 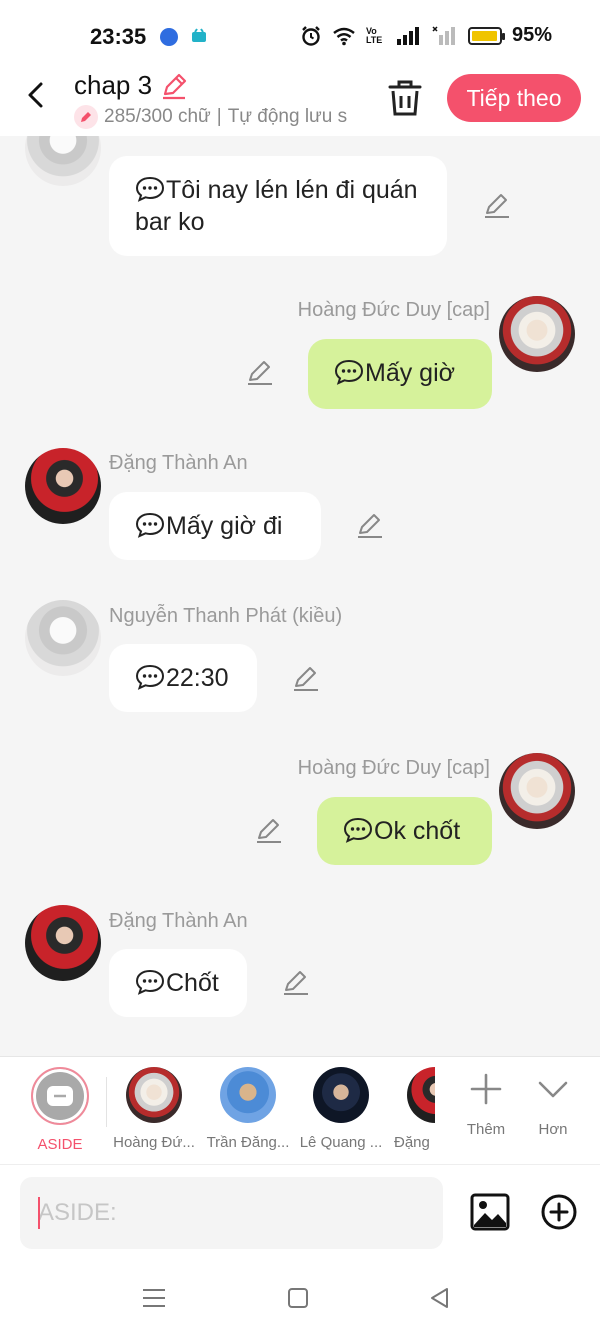 What do you see at coordinates (412, 1142) in the screenshot?
I see `character-name: Đặng` at bounding box center [412, 1142].